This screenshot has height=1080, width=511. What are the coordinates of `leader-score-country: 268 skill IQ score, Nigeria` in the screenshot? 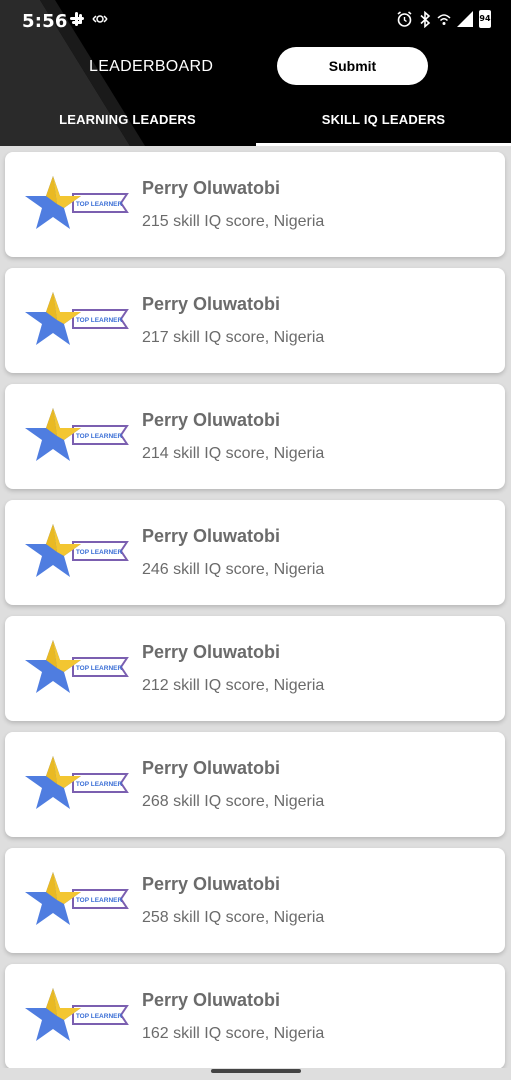 It's located at (233, 801).